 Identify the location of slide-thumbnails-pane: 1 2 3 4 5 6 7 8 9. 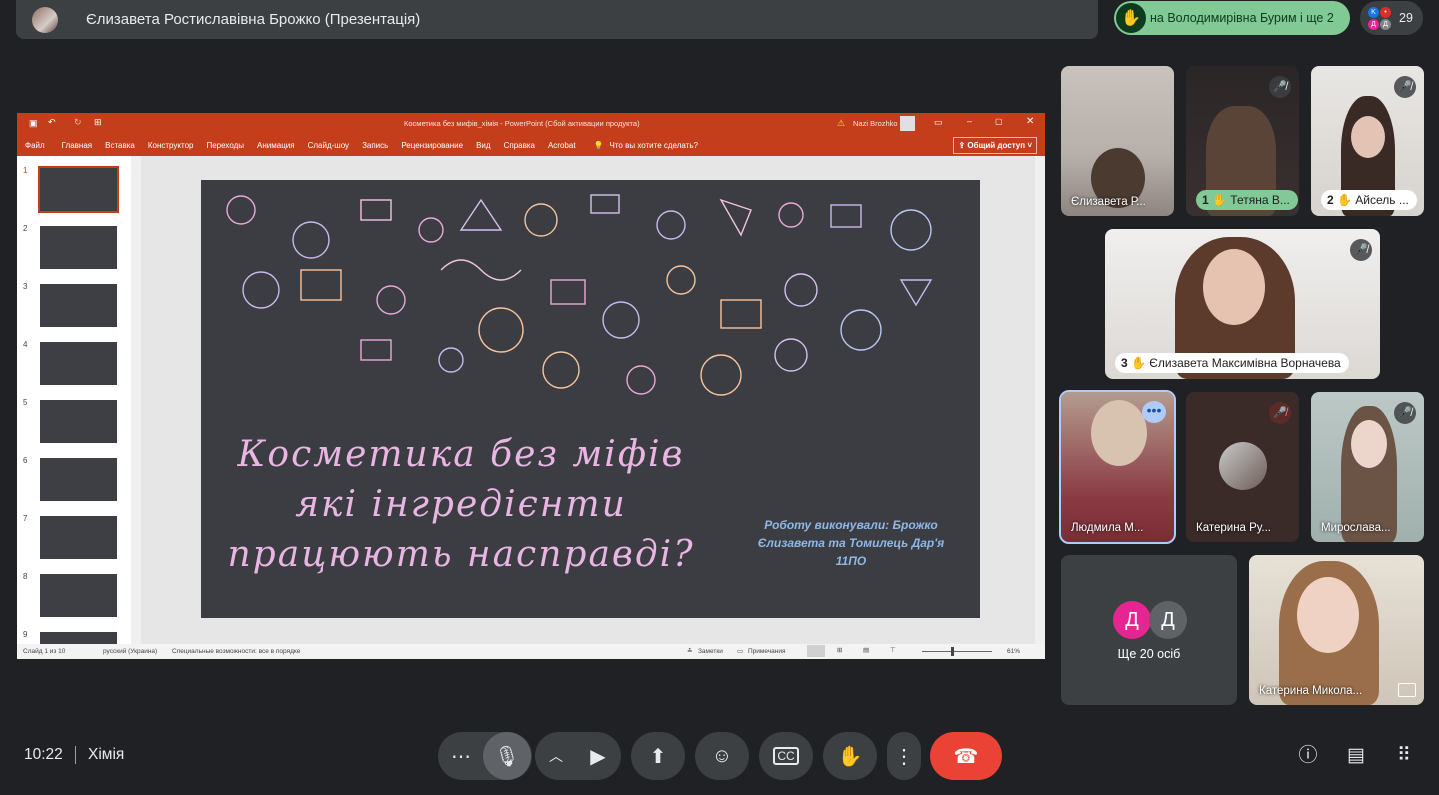
(79, 400).